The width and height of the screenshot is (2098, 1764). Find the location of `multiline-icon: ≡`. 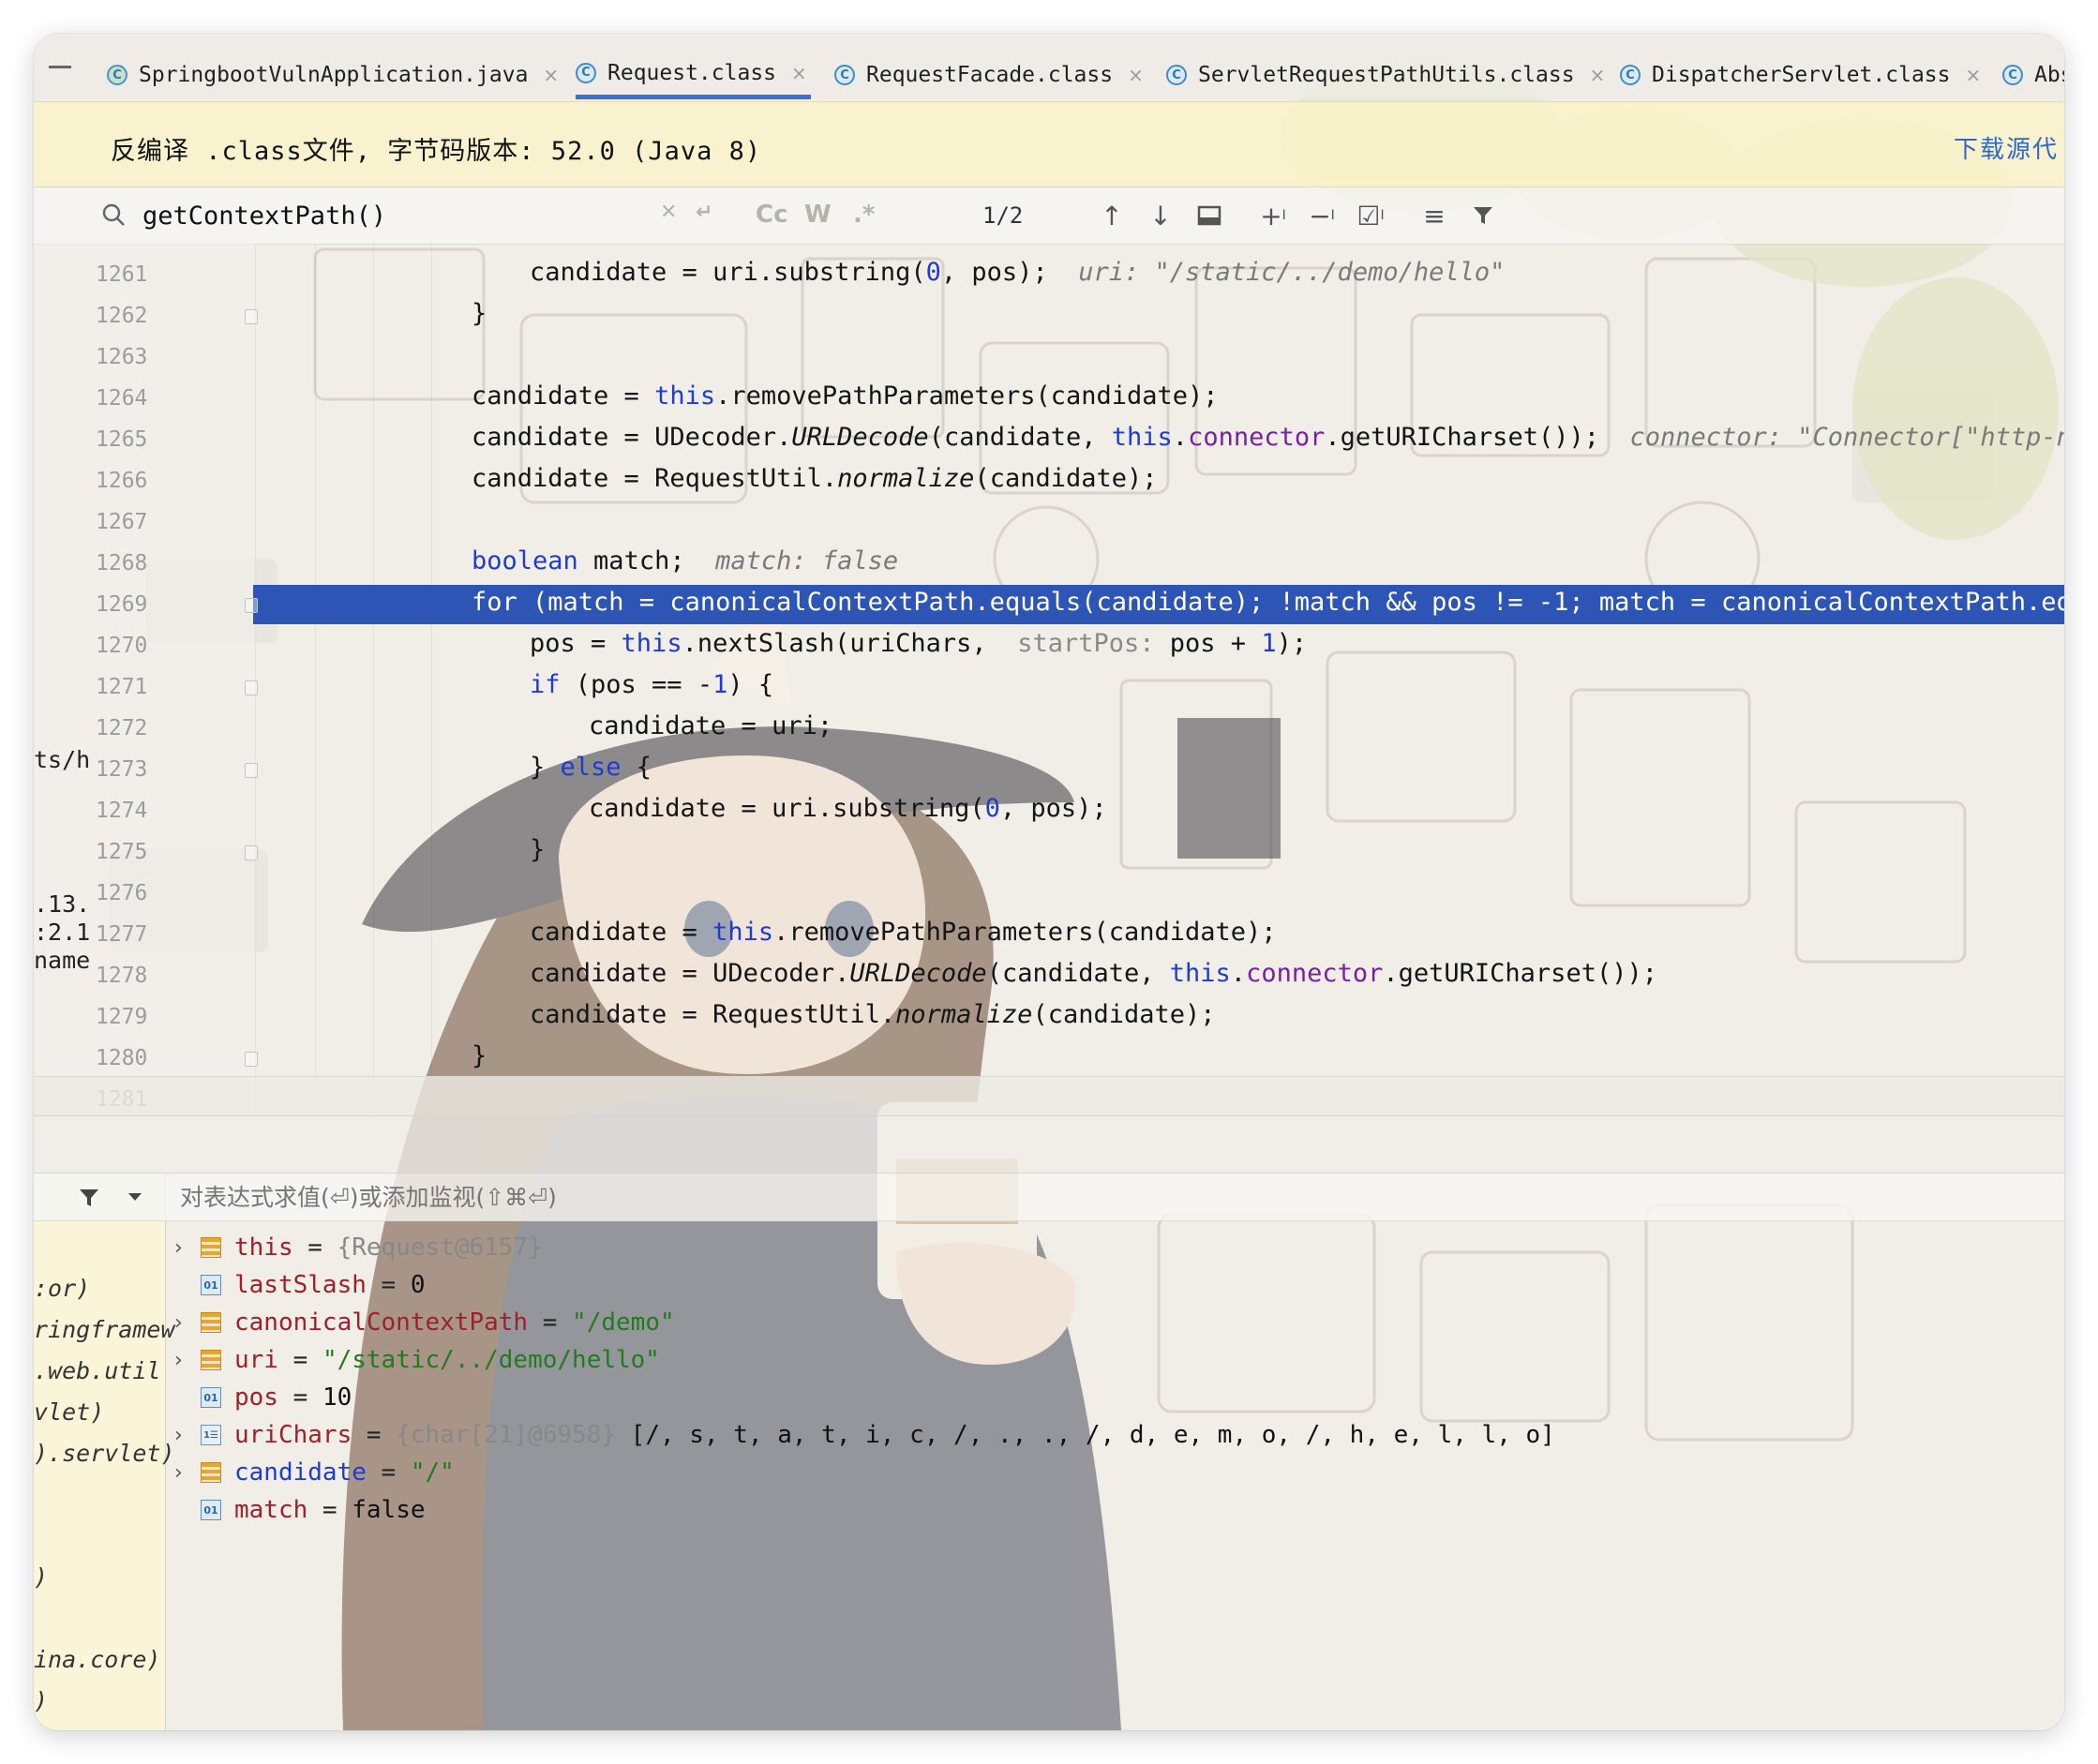

multiline-icon: ≡ is located at coordinates (1434, 215).